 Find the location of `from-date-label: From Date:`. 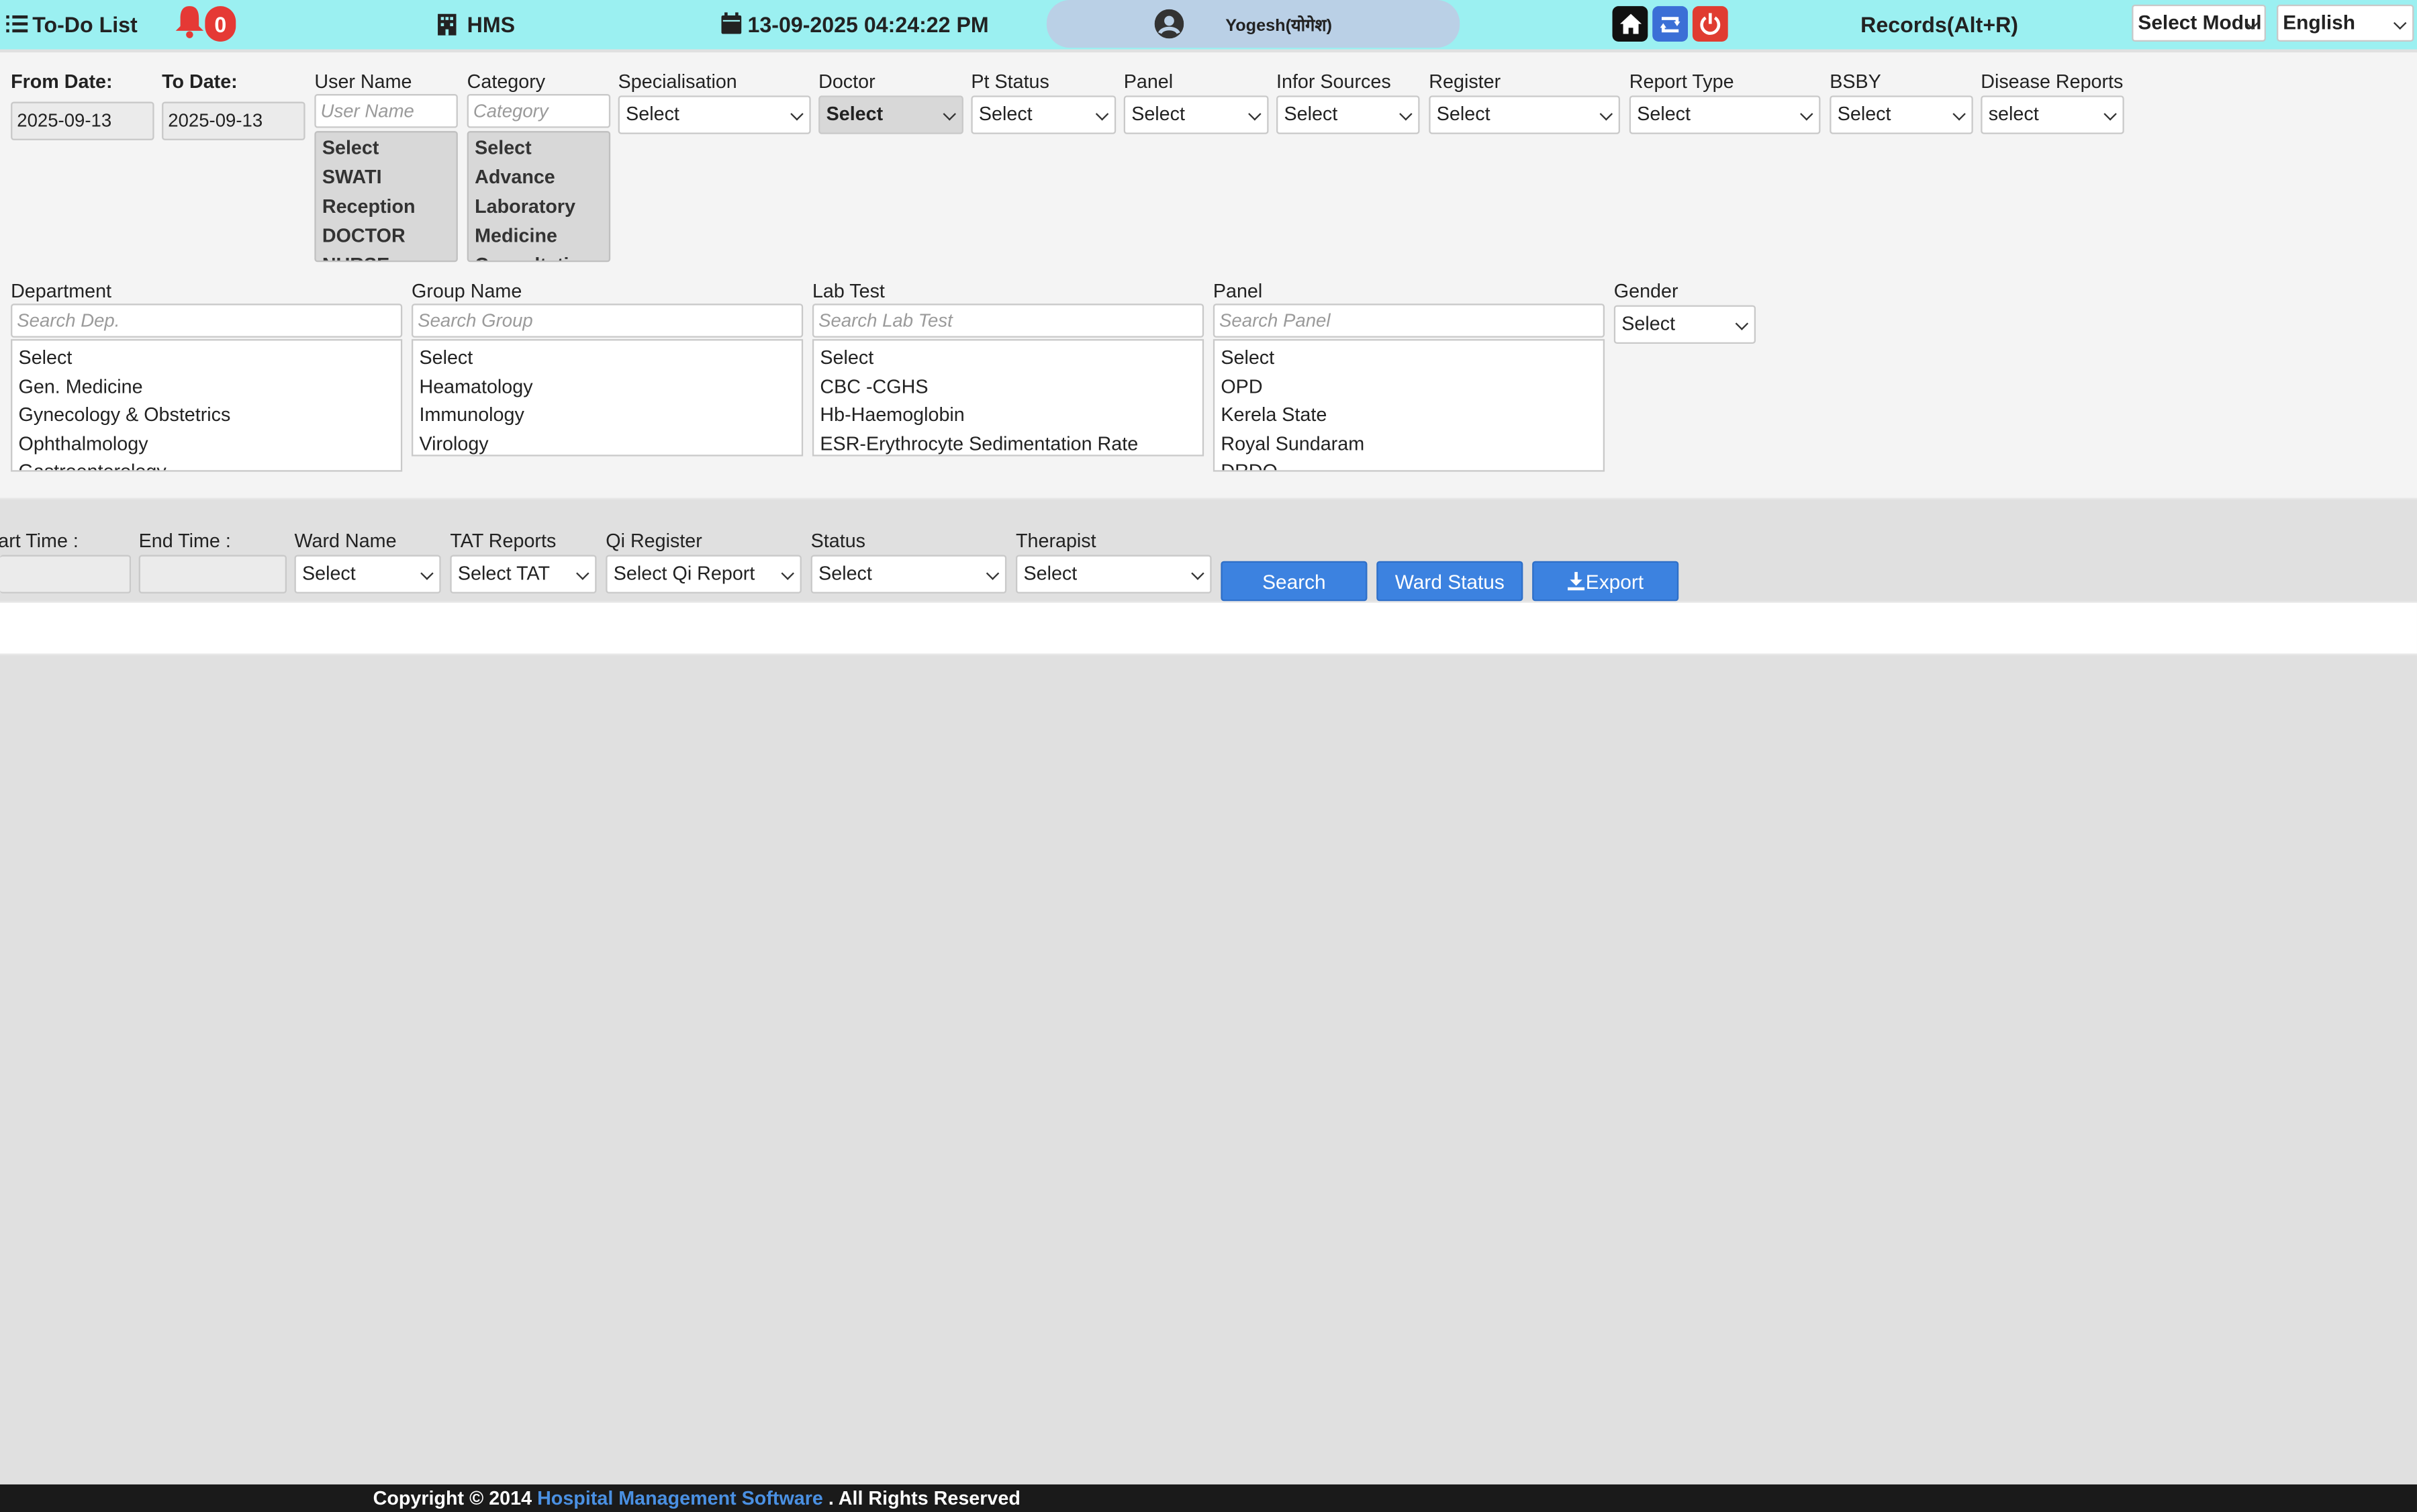

from-date-label: From Date: is located at coordinates (62, 81).